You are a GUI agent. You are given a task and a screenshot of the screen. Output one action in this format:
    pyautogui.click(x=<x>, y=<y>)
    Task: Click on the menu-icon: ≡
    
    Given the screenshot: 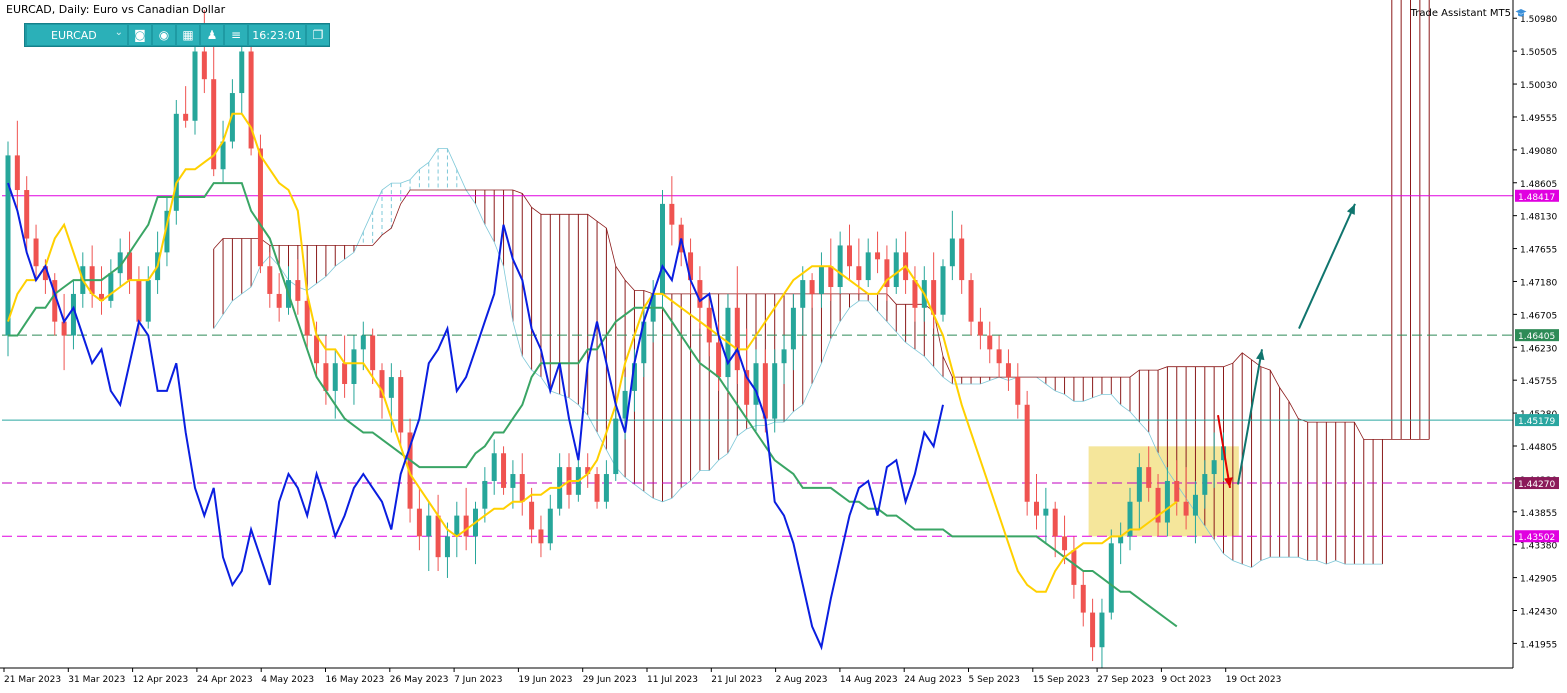 What is the action you would take?
    pyautogui.click(x=236, y=35)
    